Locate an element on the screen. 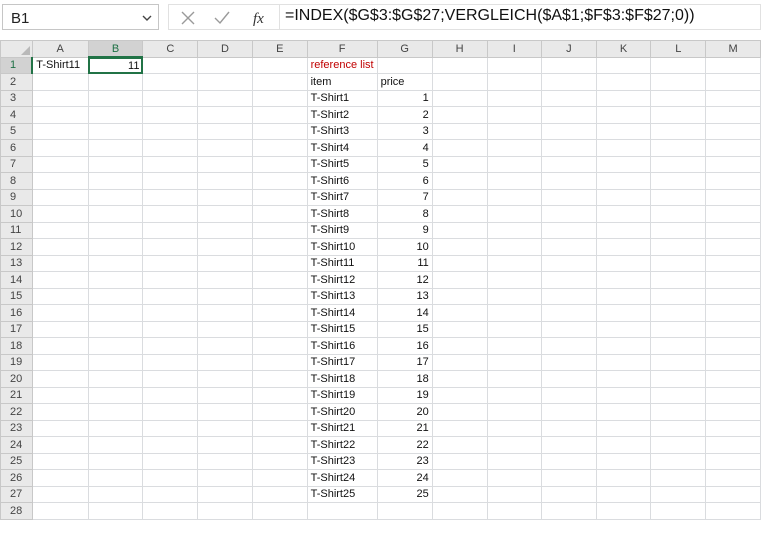  cell-h11 is located at coordinates (459, 230).